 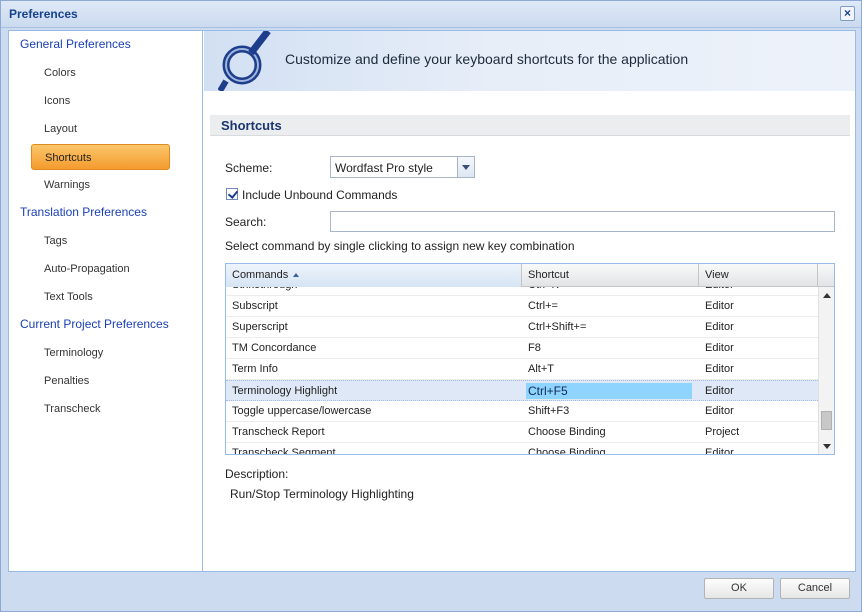 I want to click on scheme-select: Wordfast Pro style, so click(x=402, y=167).